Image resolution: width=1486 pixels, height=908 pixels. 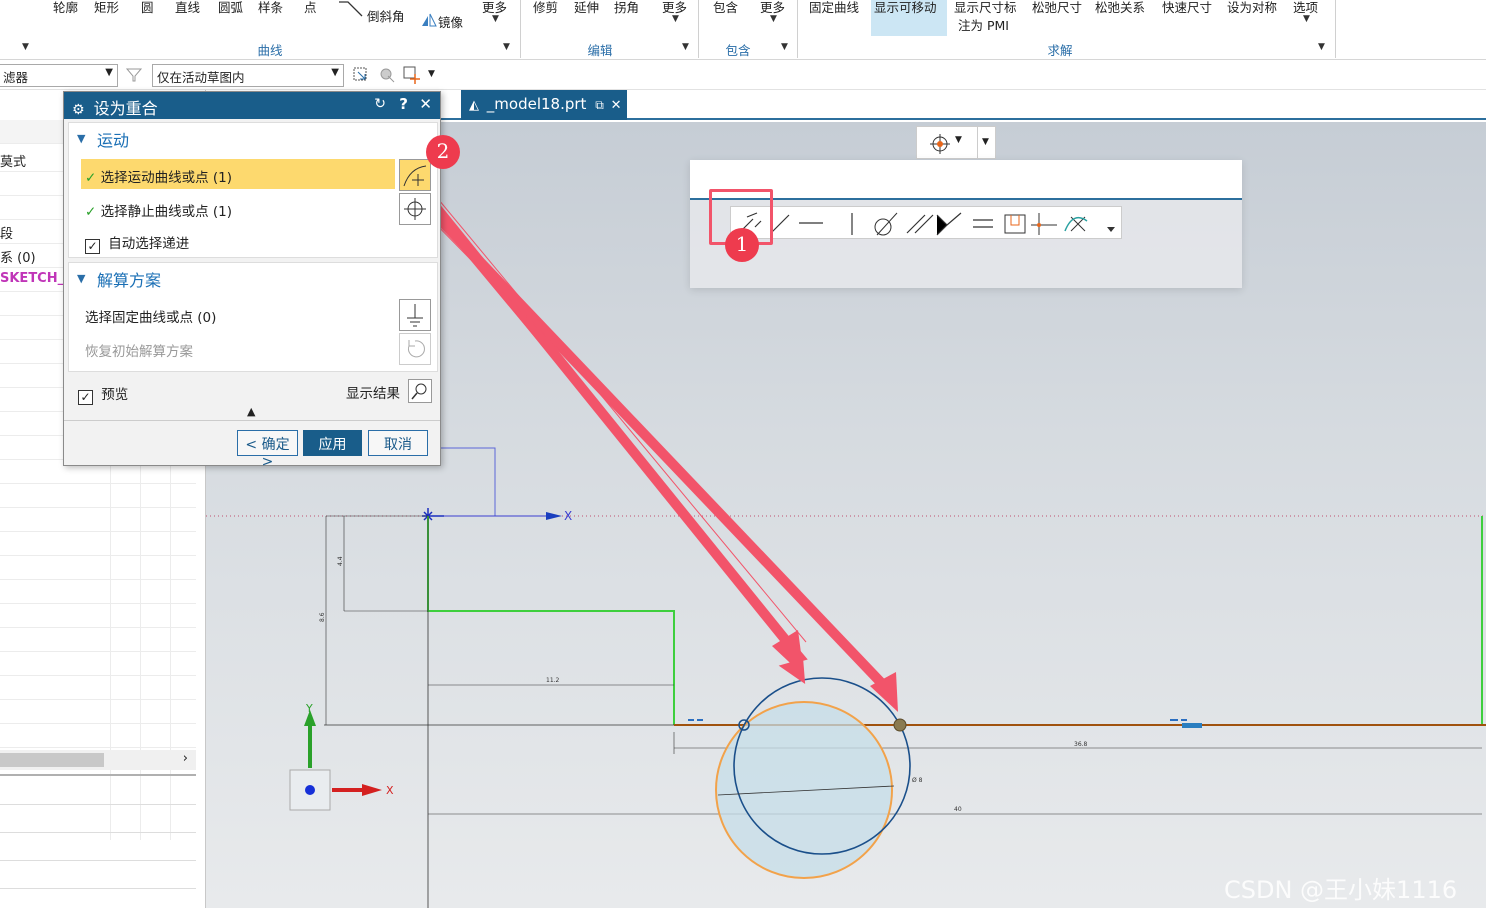 I want to click on tangent-icon, so click(x=886, y=224).